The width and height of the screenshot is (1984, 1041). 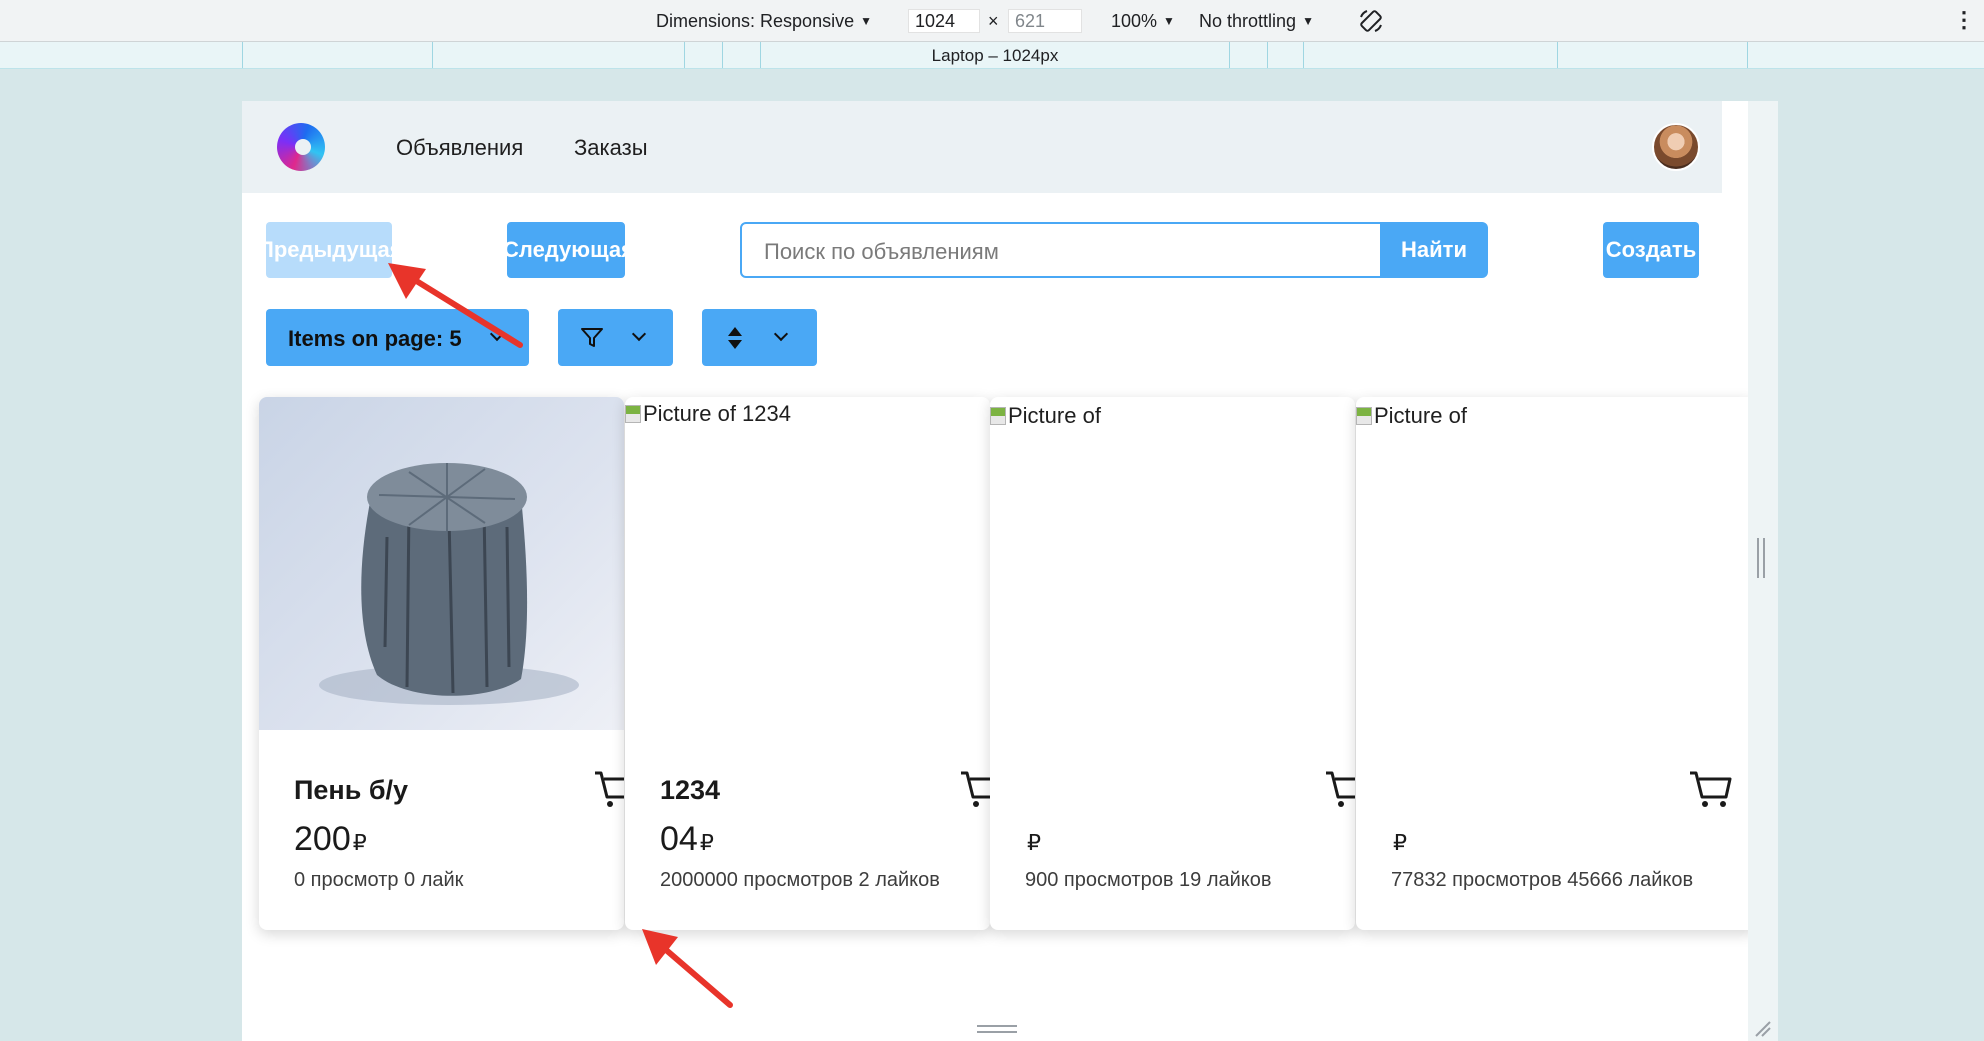 What do you see at coordinates (1256, 21) in the screenshot?
I see `throttling-dropdown: No throttling ▼` at bounding box center [1256, 21].